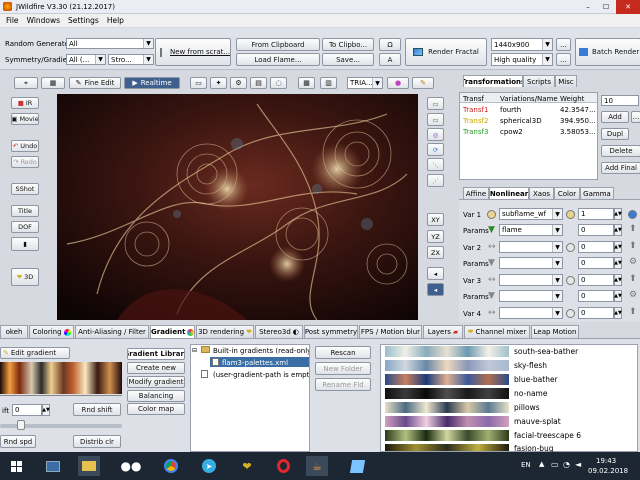 The width and height of the screenshot is (640, 480). I want to click on active-tool-button: ◂, so click(435, 289).